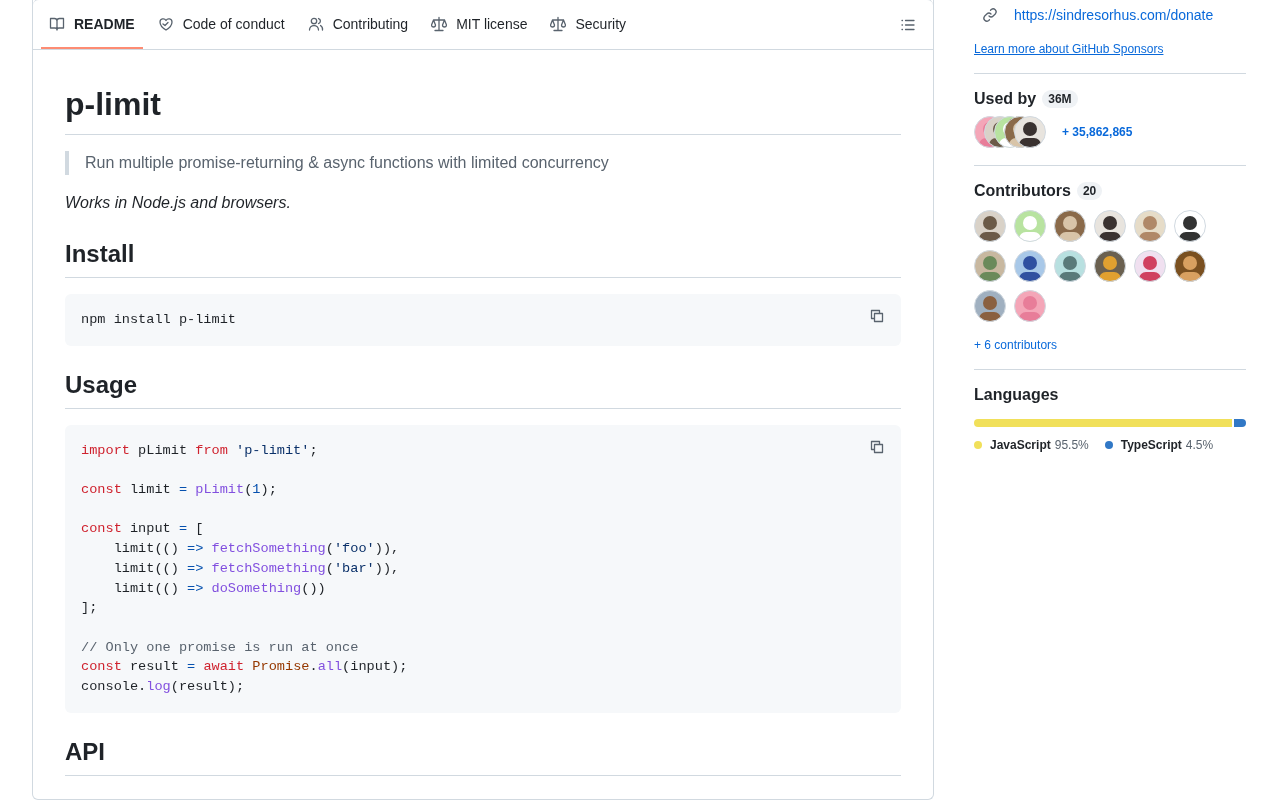 The height and width of the screenshot is (800, 1280). Describe the element at coordinates (315, 23) in the screenshot. I see `people-icon` at that location.